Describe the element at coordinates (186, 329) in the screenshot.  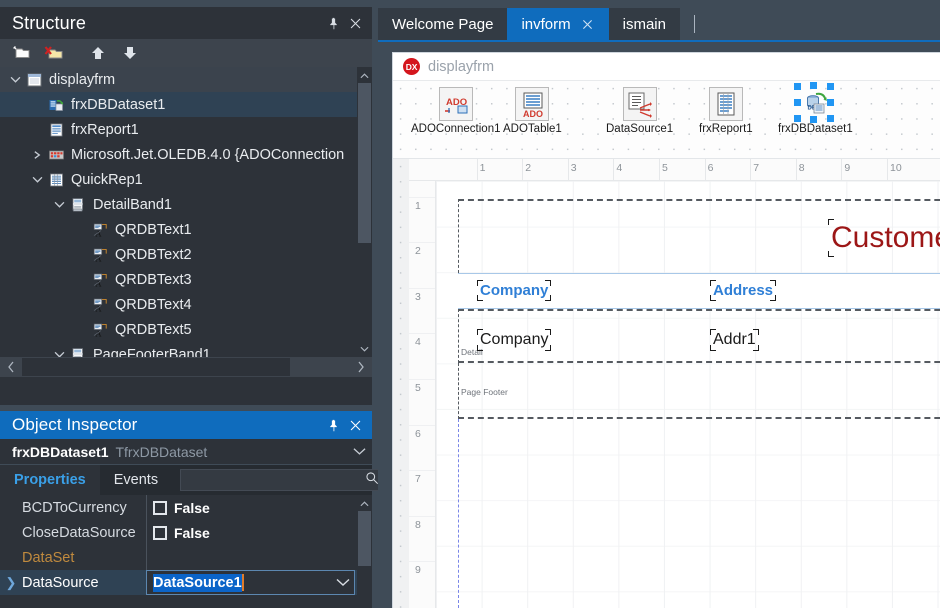
I see `tree-item-qrdbtext5: A QRDBText5` at that location.